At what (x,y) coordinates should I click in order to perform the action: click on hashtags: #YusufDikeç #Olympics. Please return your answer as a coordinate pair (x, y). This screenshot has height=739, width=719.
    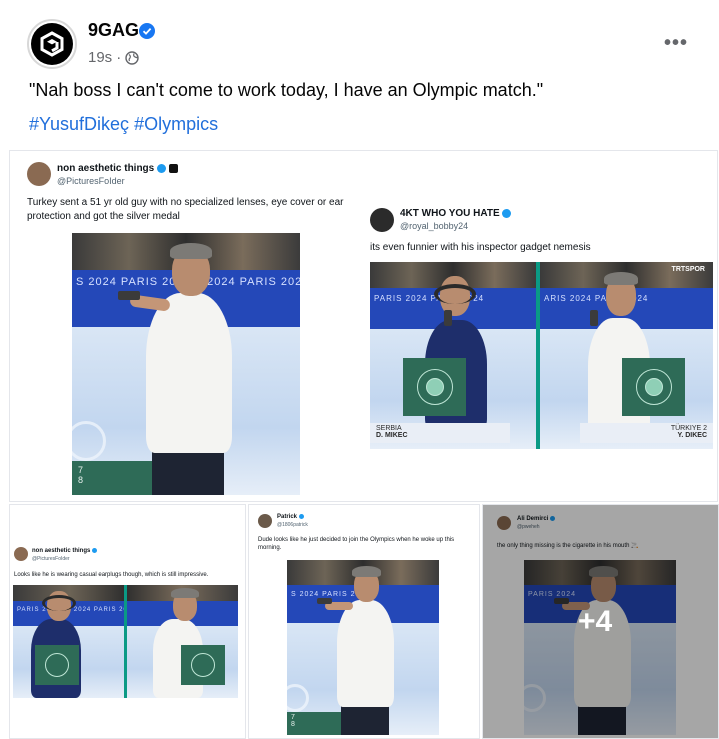
    Looking at the image, I should click on (126, 124).